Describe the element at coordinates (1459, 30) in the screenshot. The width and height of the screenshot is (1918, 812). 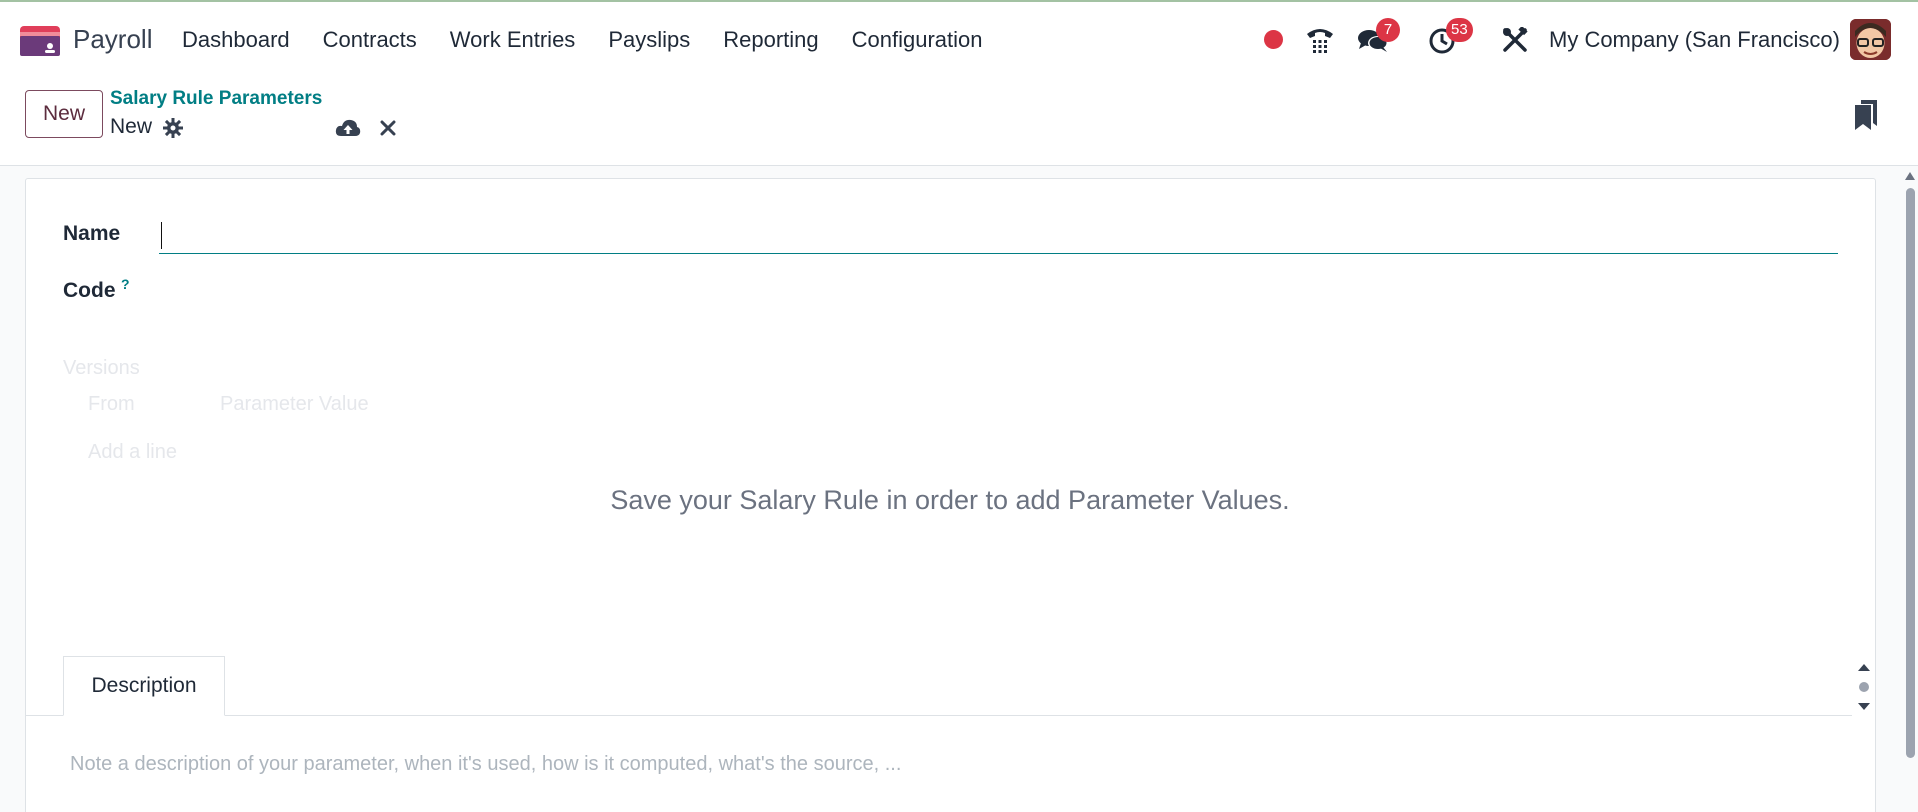
I see `activities-badge: 53` at that location.